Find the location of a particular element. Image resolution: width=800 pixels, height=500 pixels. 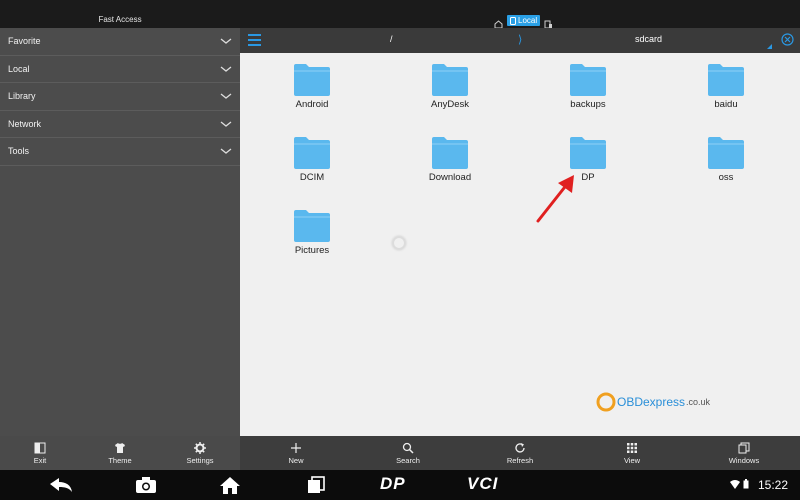

folder-name: Download is located at coordinates (450, 177).